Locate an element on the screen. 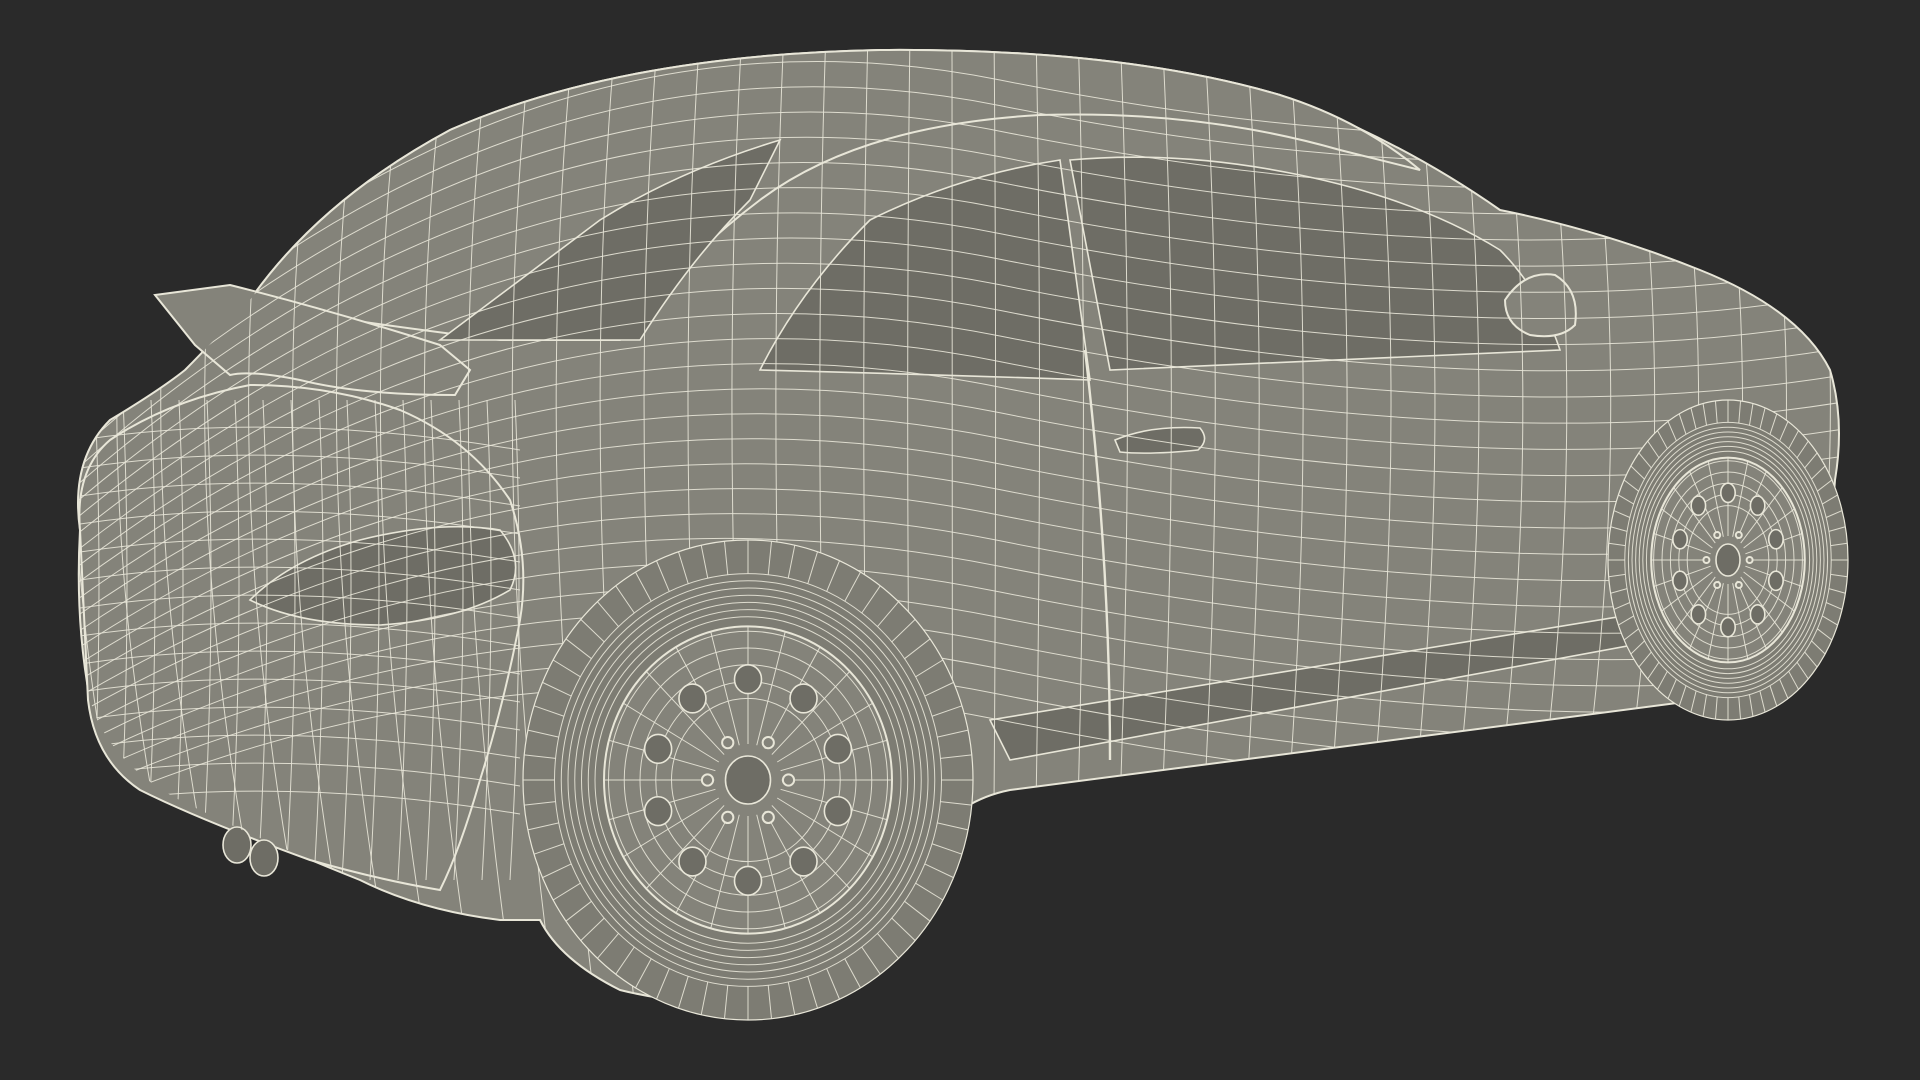 The image size is (1920, 1080). front-wheel is located at coordinates (1728, 560).